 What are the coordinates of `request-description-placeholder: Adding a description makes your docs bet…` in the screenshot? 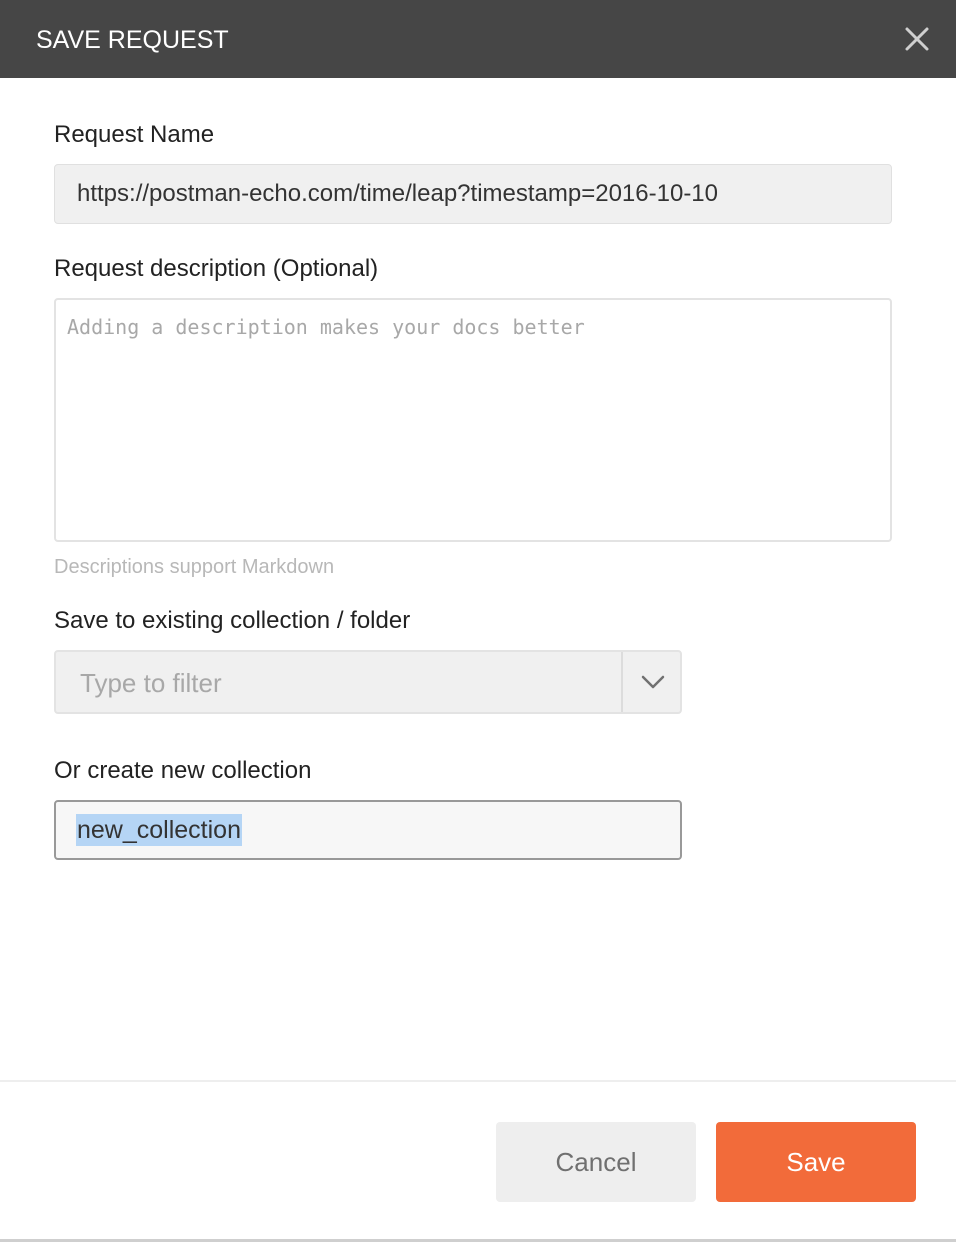 It's located at (326, 327).